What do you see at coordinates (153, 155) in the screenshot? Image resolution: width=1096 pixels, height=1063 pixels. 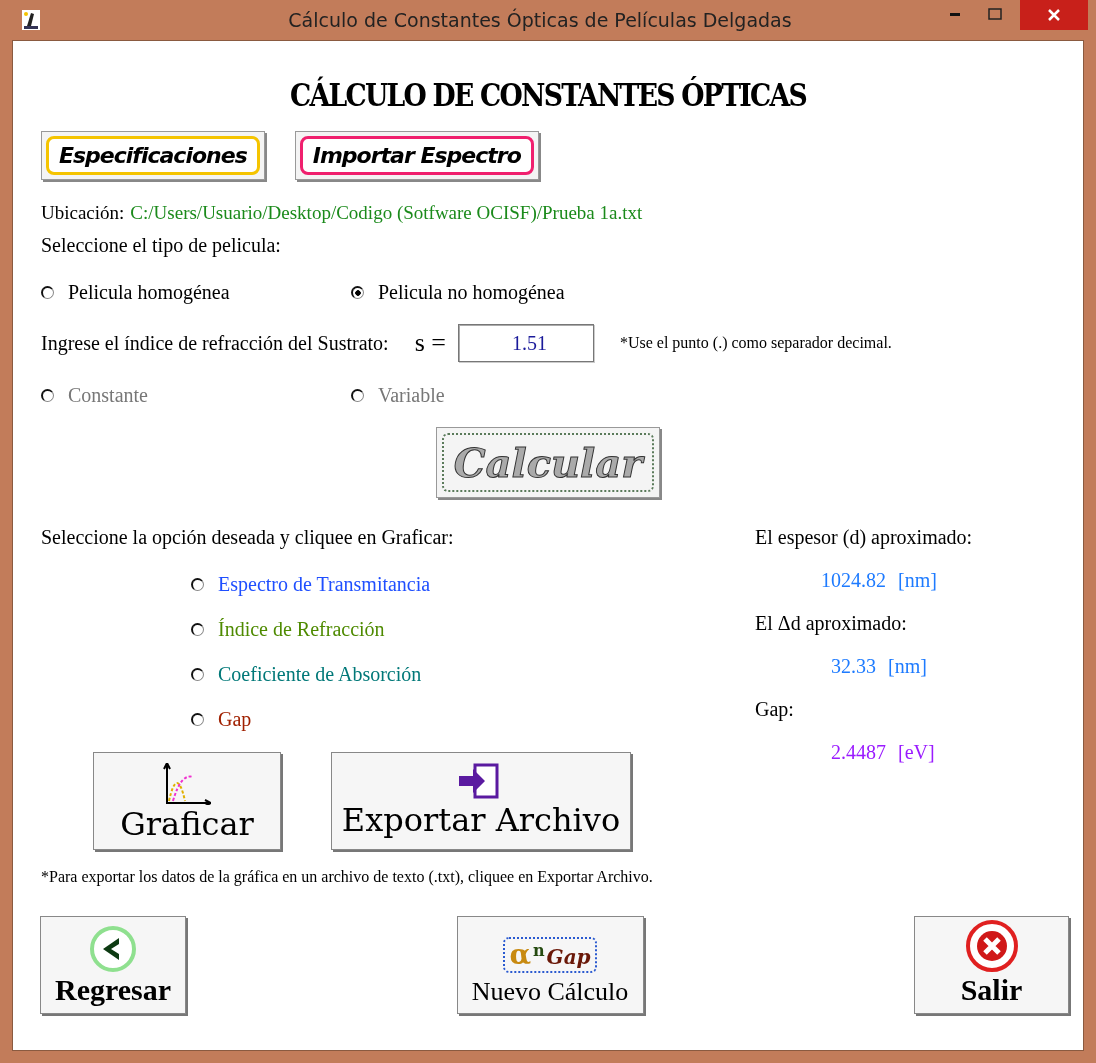 I see `tab-button: Especificaciones` at bounding box center [153, 155].